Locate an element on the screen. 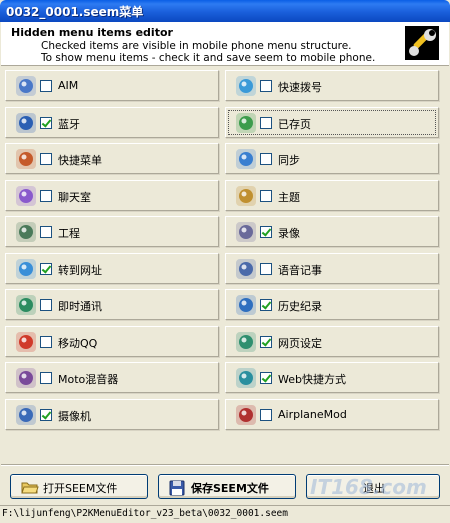 This screenshot has height=523, width=450. video-record-icon is located at coordinates (246, 232).